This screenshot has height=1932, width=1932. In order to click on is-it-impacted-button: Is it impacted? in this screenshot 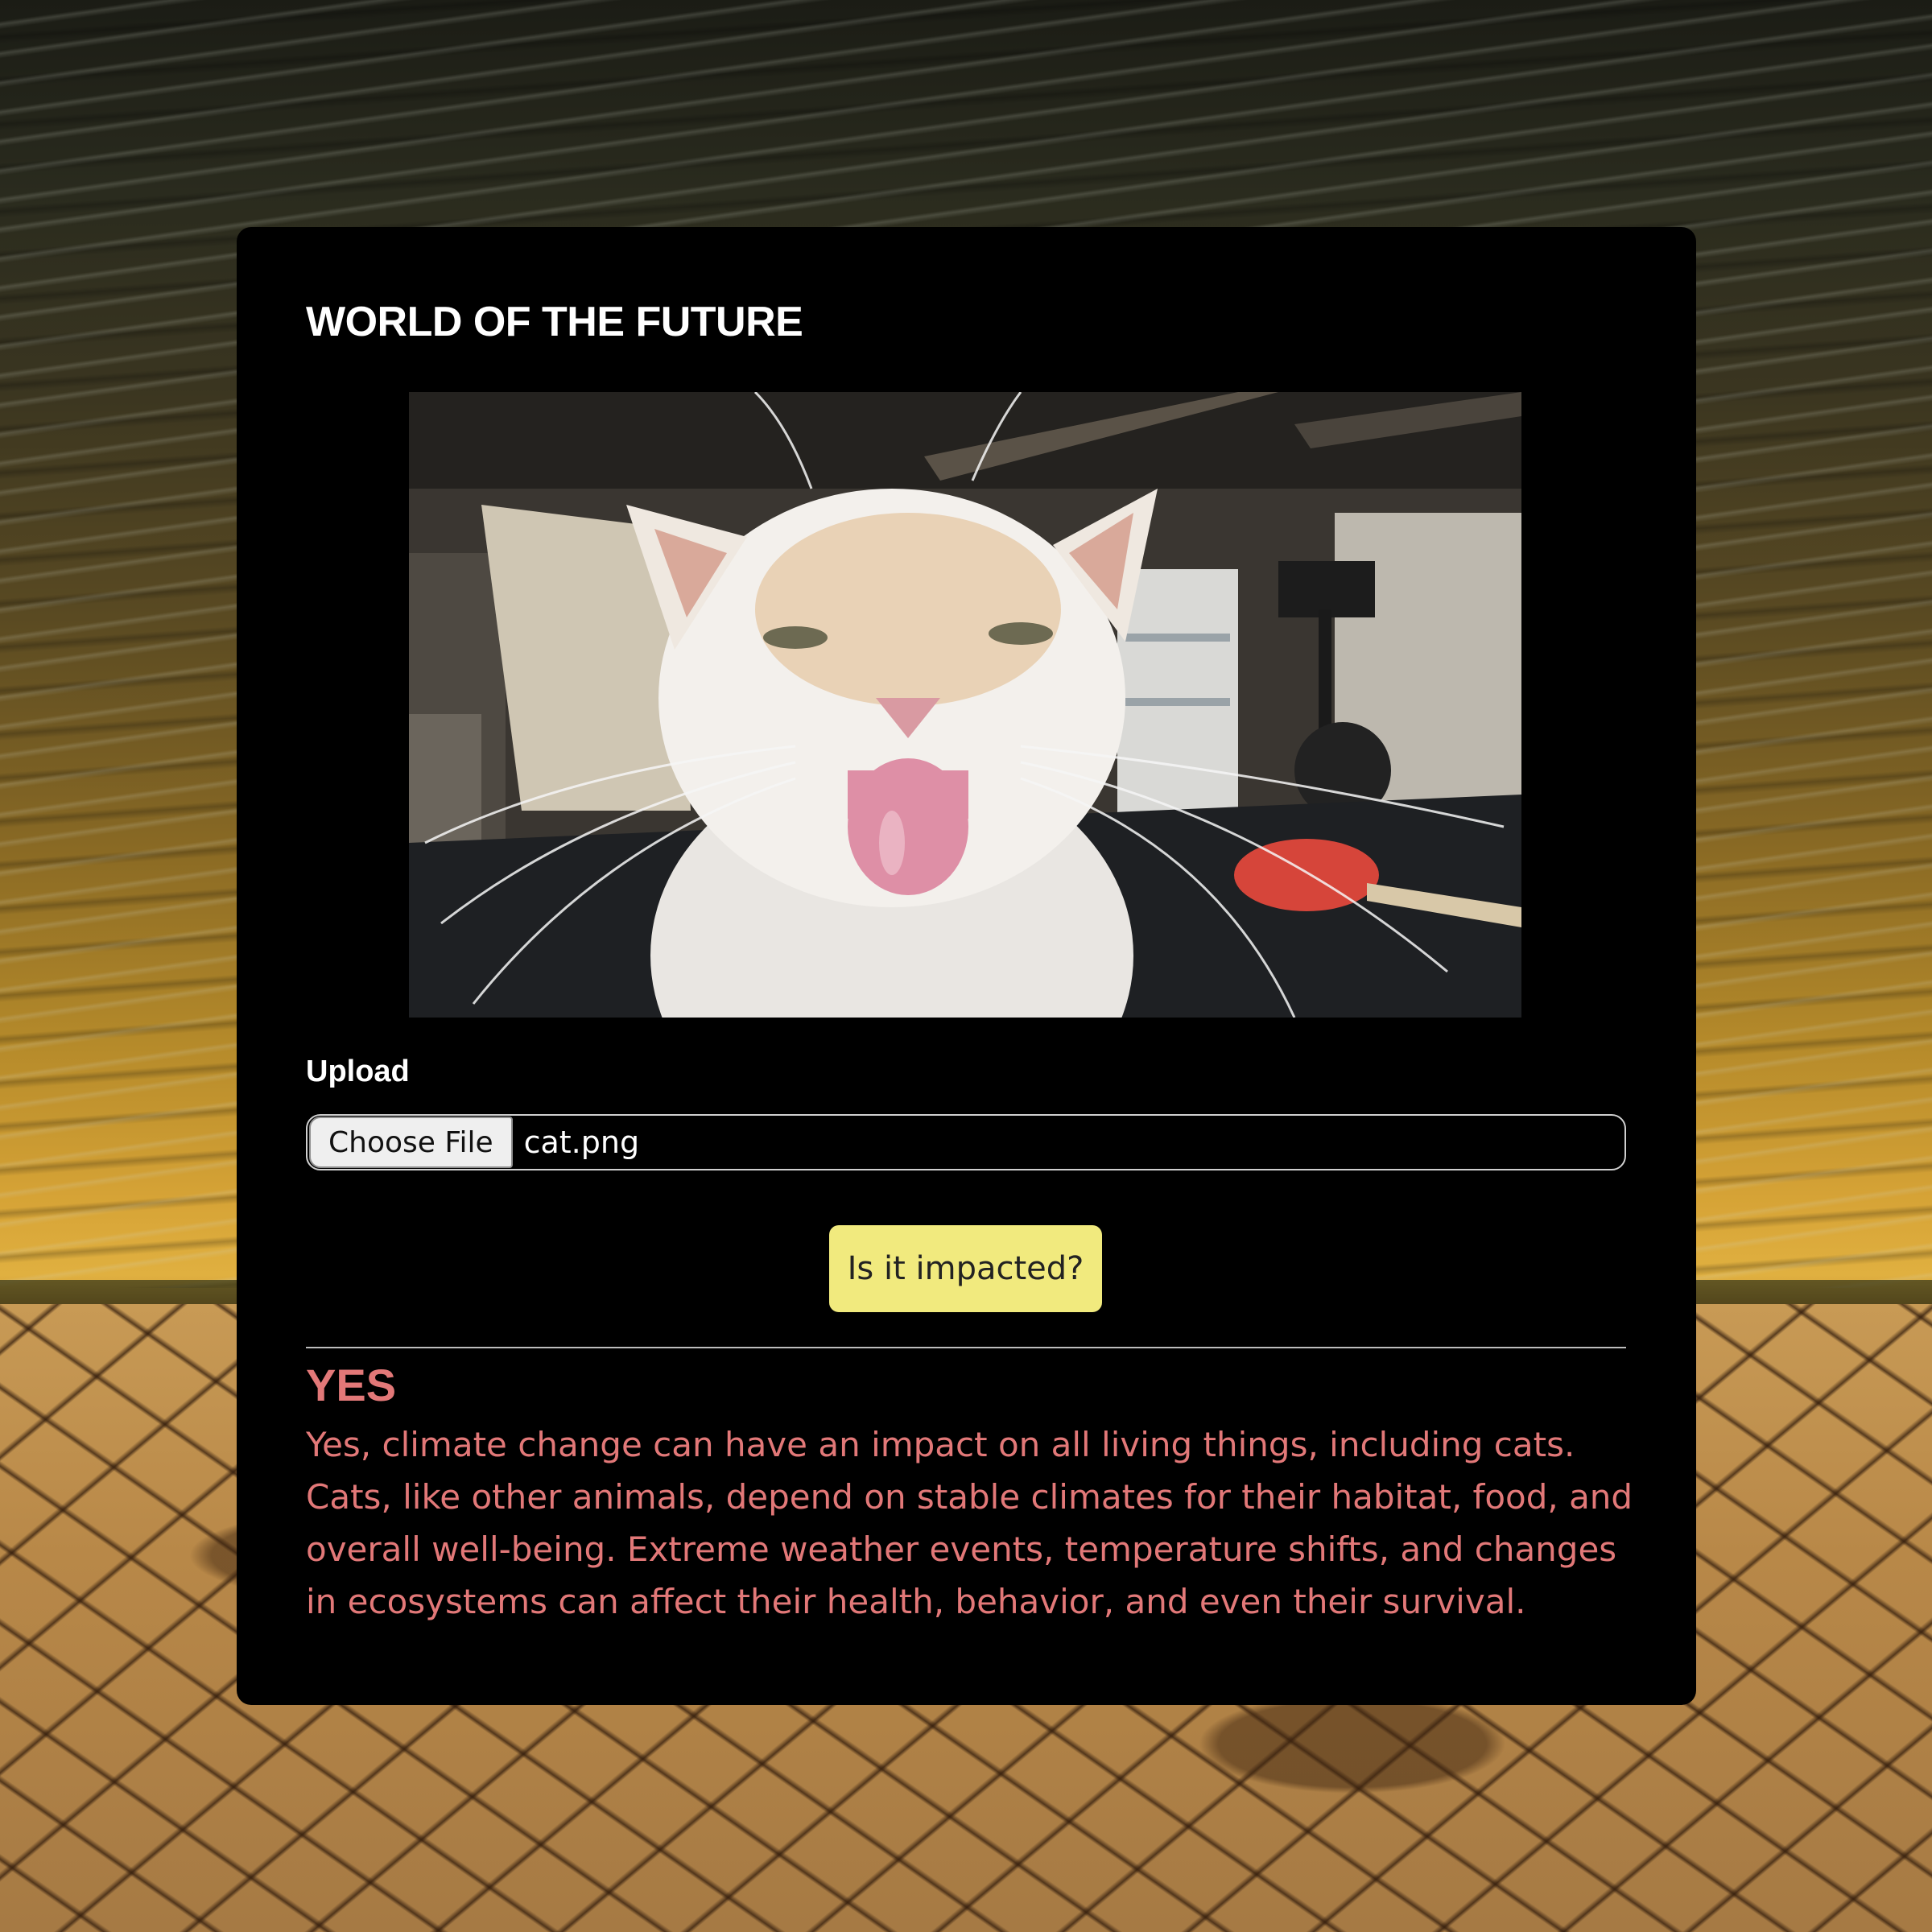, I will do `click(966, 1268)`.